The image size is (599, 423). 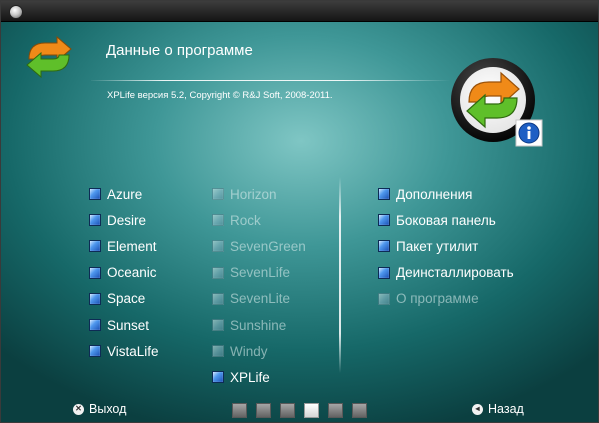 I want to click on back-circle-icon: ◂, so click(x=477, y=409).